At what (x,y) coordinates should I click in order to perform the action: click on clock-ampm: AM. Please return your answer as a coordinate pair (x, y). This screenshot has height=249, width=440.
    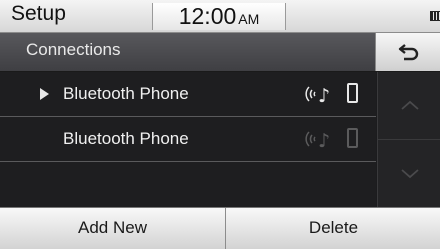
    Looking at the image, I should click on (249, 19).